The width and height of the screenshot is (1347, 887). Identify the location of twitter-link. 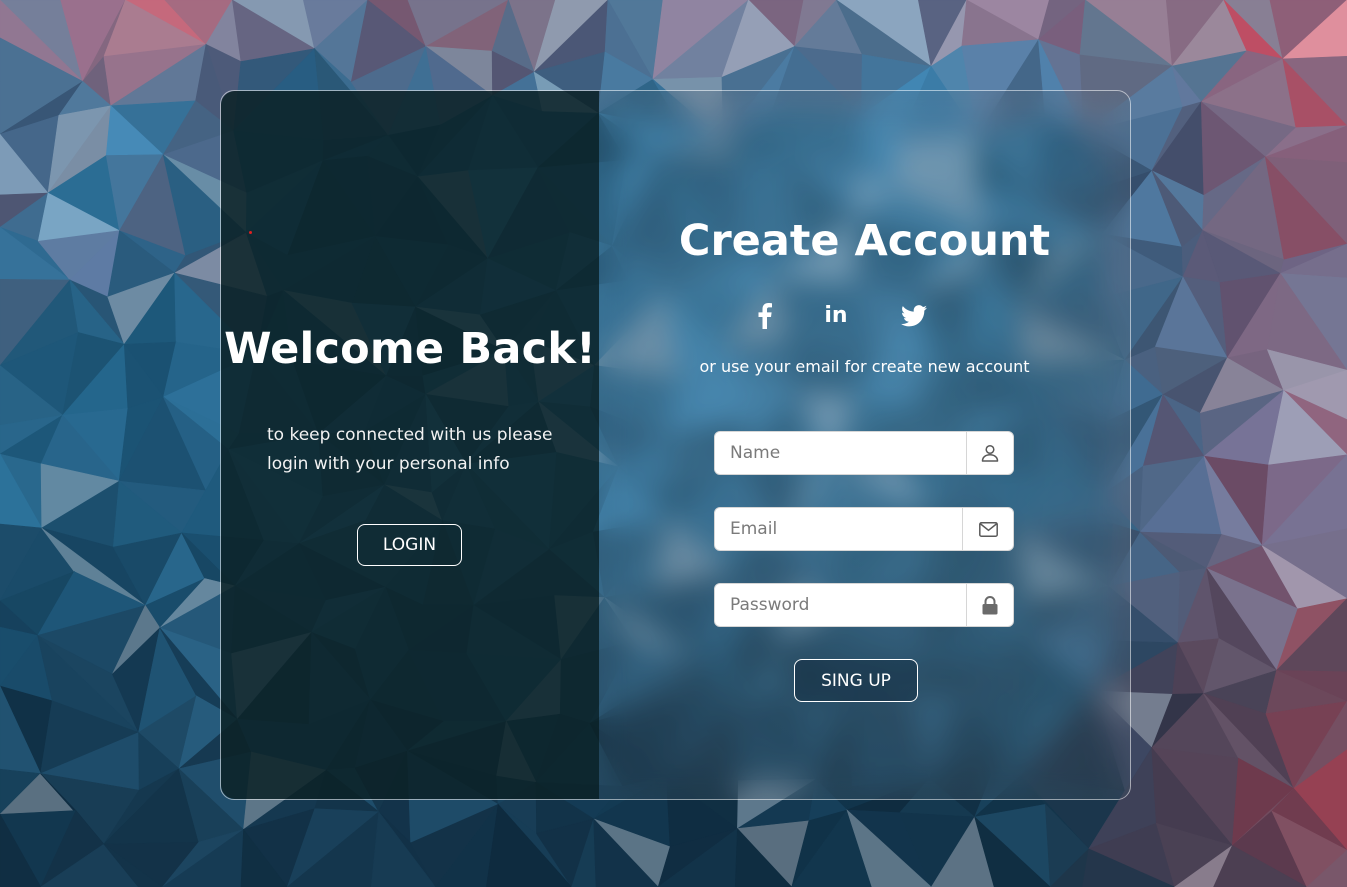
(914, 316).